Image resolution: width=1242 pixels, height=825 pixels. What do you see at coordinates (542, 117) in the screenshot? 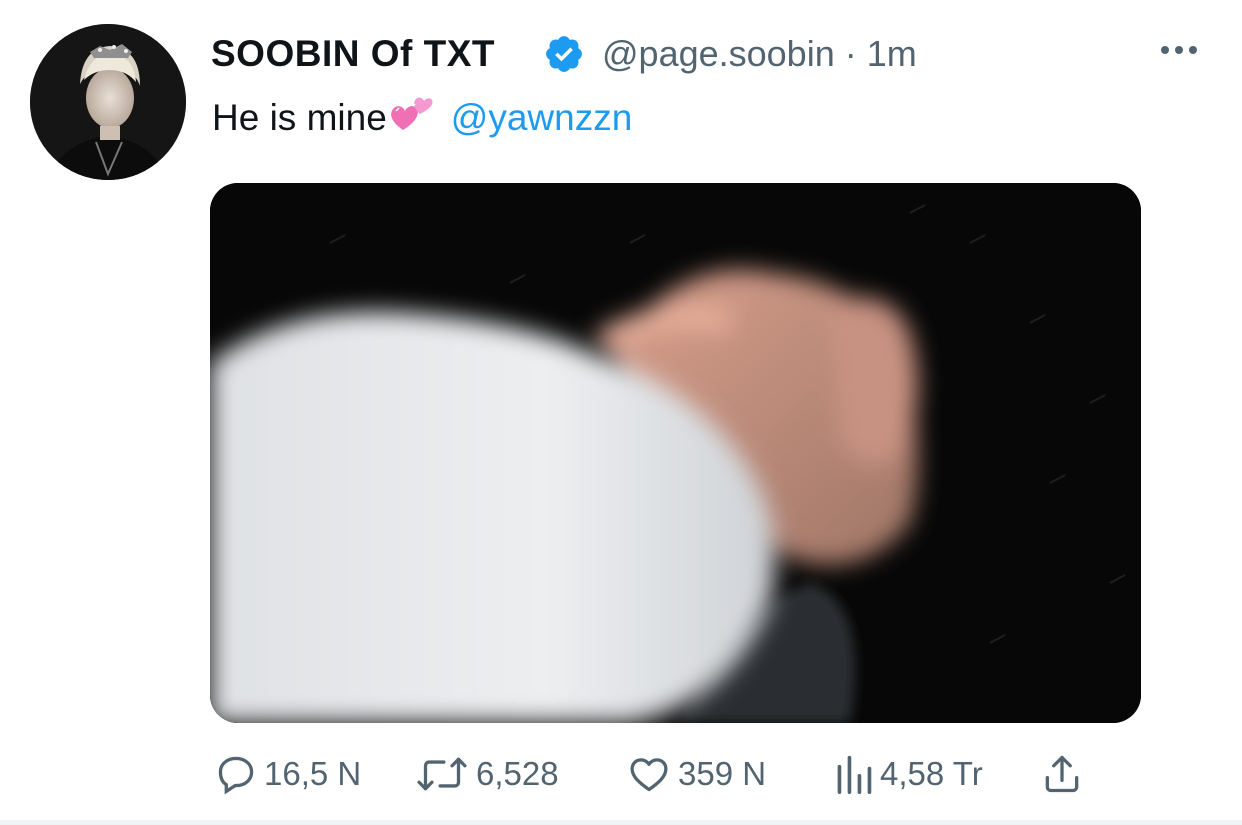
I see `mention-link: @yawnzzn` at bounding box center [542, 117].